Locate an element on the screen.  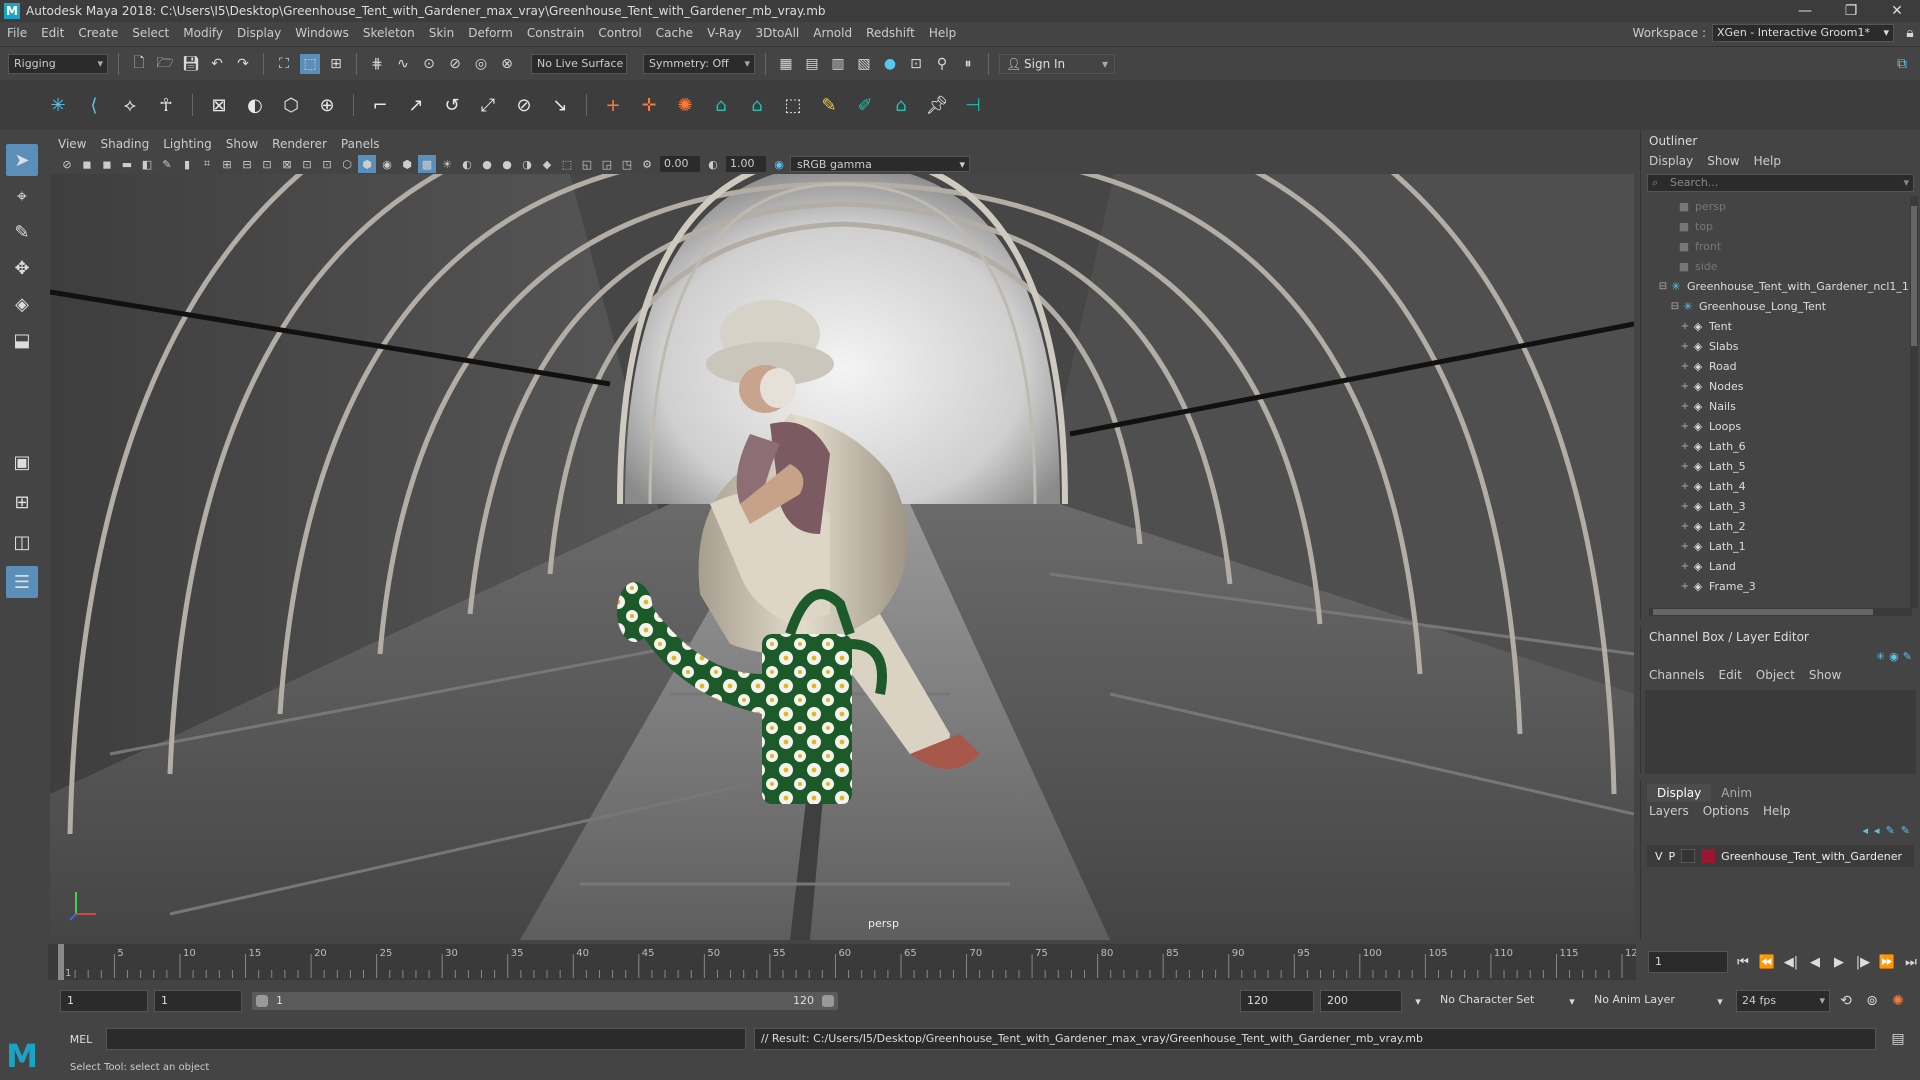
outliner-item-land: + ◈ Land is located at coordinates (1780, 566).